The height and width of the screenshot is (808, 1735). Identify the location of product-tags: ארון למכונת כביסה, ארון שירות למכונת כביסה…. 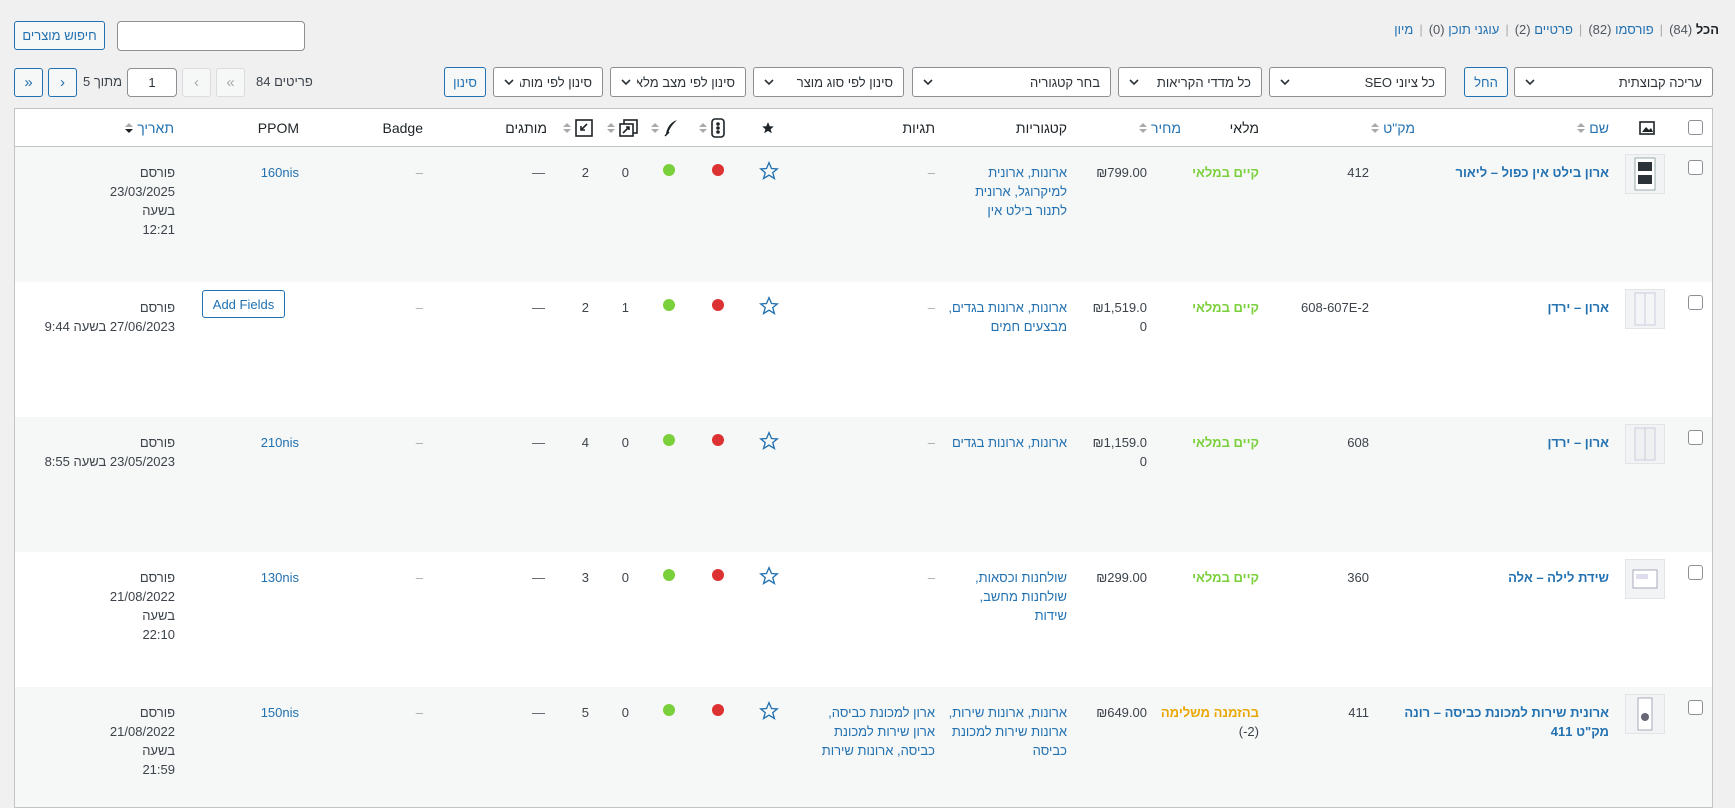
(870, 731).